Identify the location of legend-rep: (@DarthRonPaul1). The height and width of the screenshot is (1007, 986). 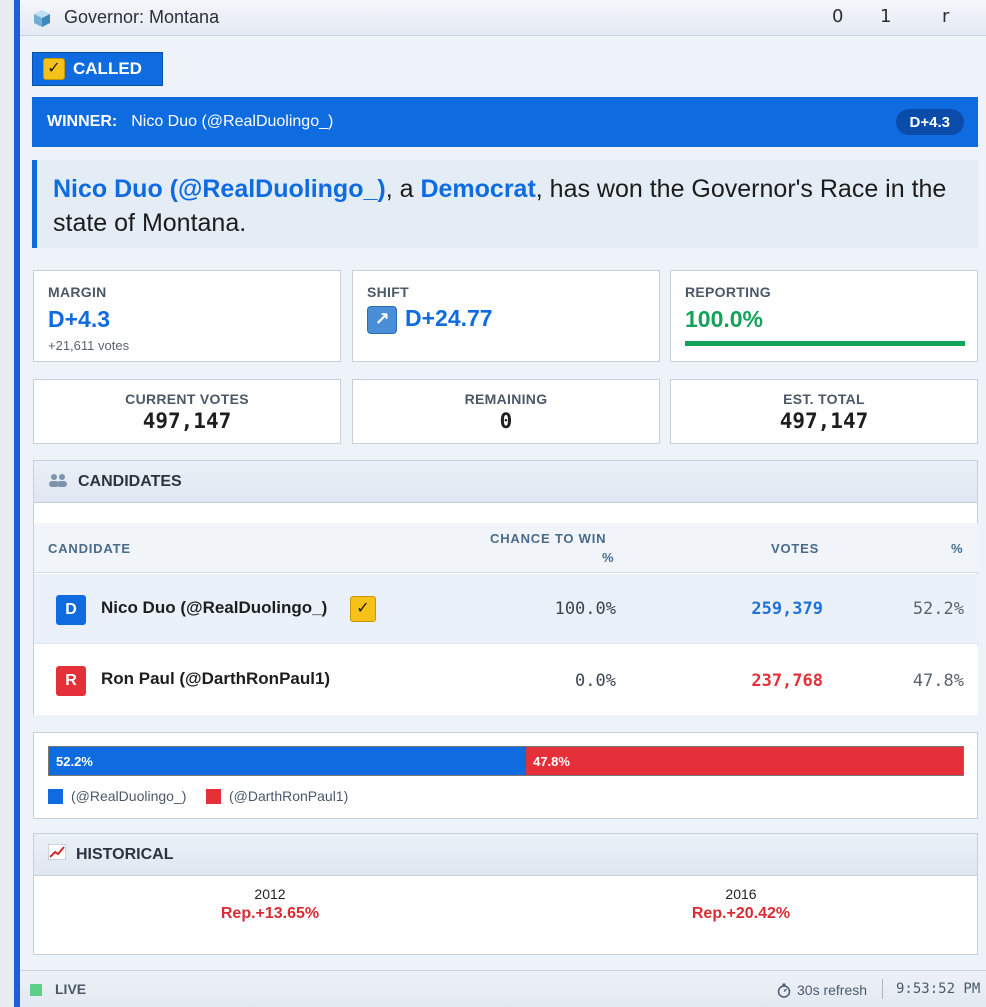
(277, 796).